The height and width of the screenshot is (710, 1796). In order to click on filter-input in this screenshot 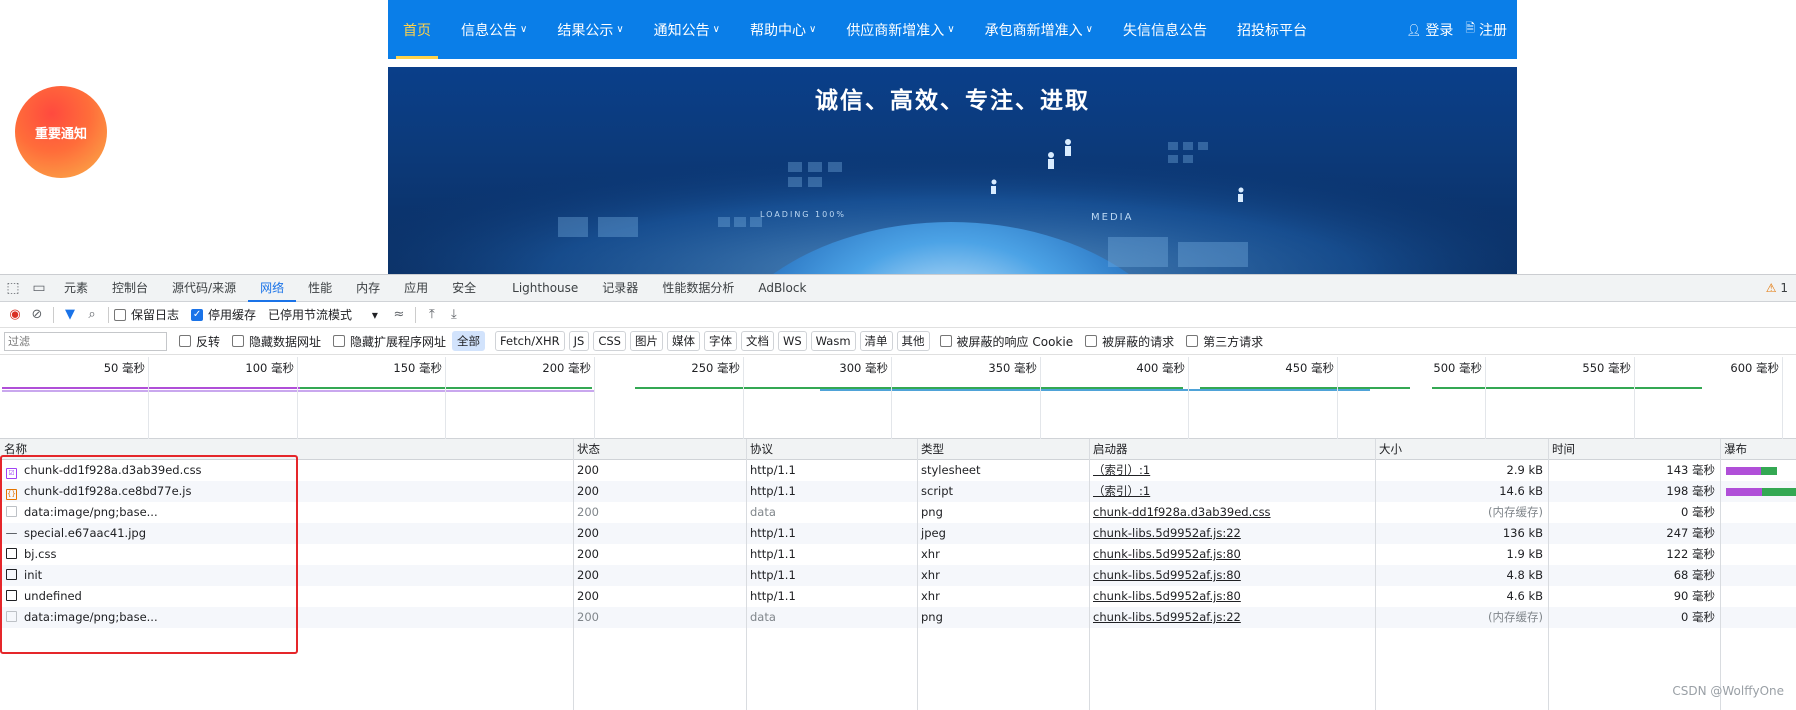, I will do `click(85, 341)`.